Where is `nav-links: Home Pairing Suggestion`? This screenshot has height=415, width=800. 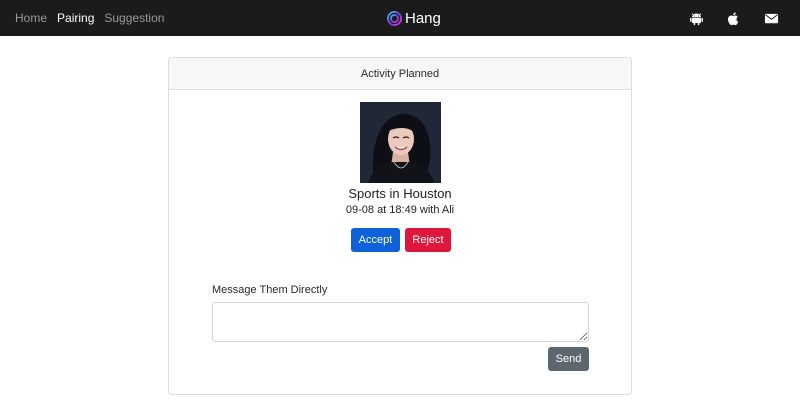 nav-links: Home Pairing Suggestion is located at coordinates (94, 18).